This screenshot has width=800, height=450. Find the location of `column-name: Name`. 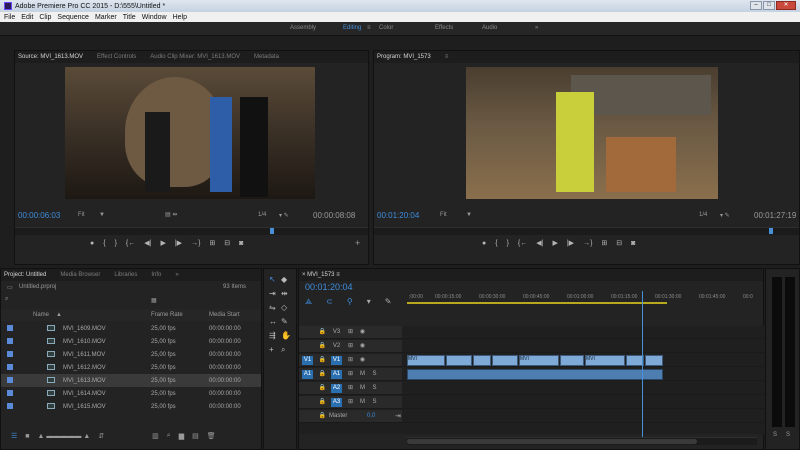

column-name: Name is located at coordinates (41, 315).